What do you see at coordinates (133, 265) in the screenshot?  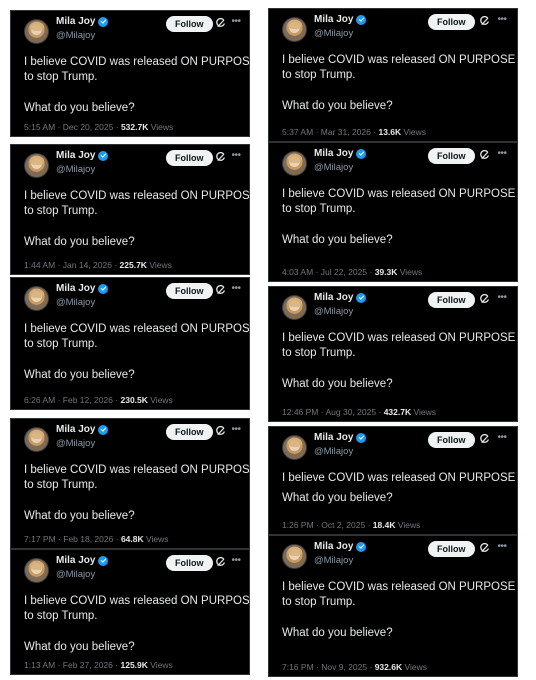 I see `views-count: 225.7K` at bounding box center [133, 265].